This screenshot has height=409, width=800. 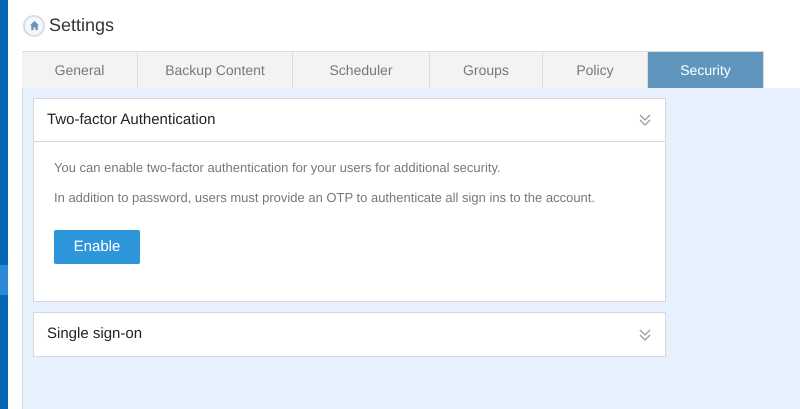 I want to click on tab: Groups, so click(x=486, y=69).